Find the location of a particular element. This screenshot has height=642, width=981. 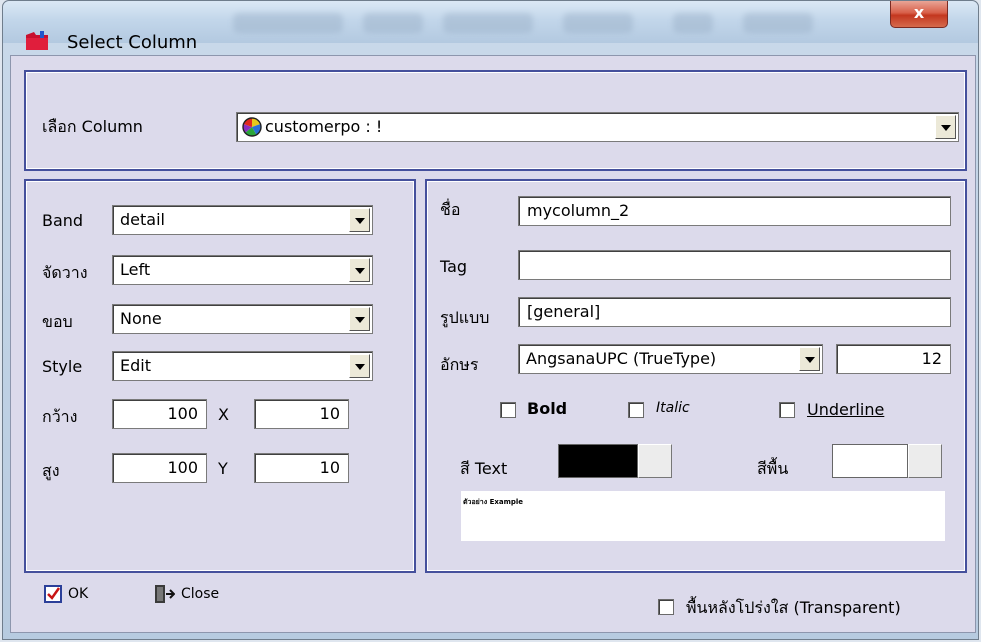

align-select: Left is located at coordinates (242, 270).